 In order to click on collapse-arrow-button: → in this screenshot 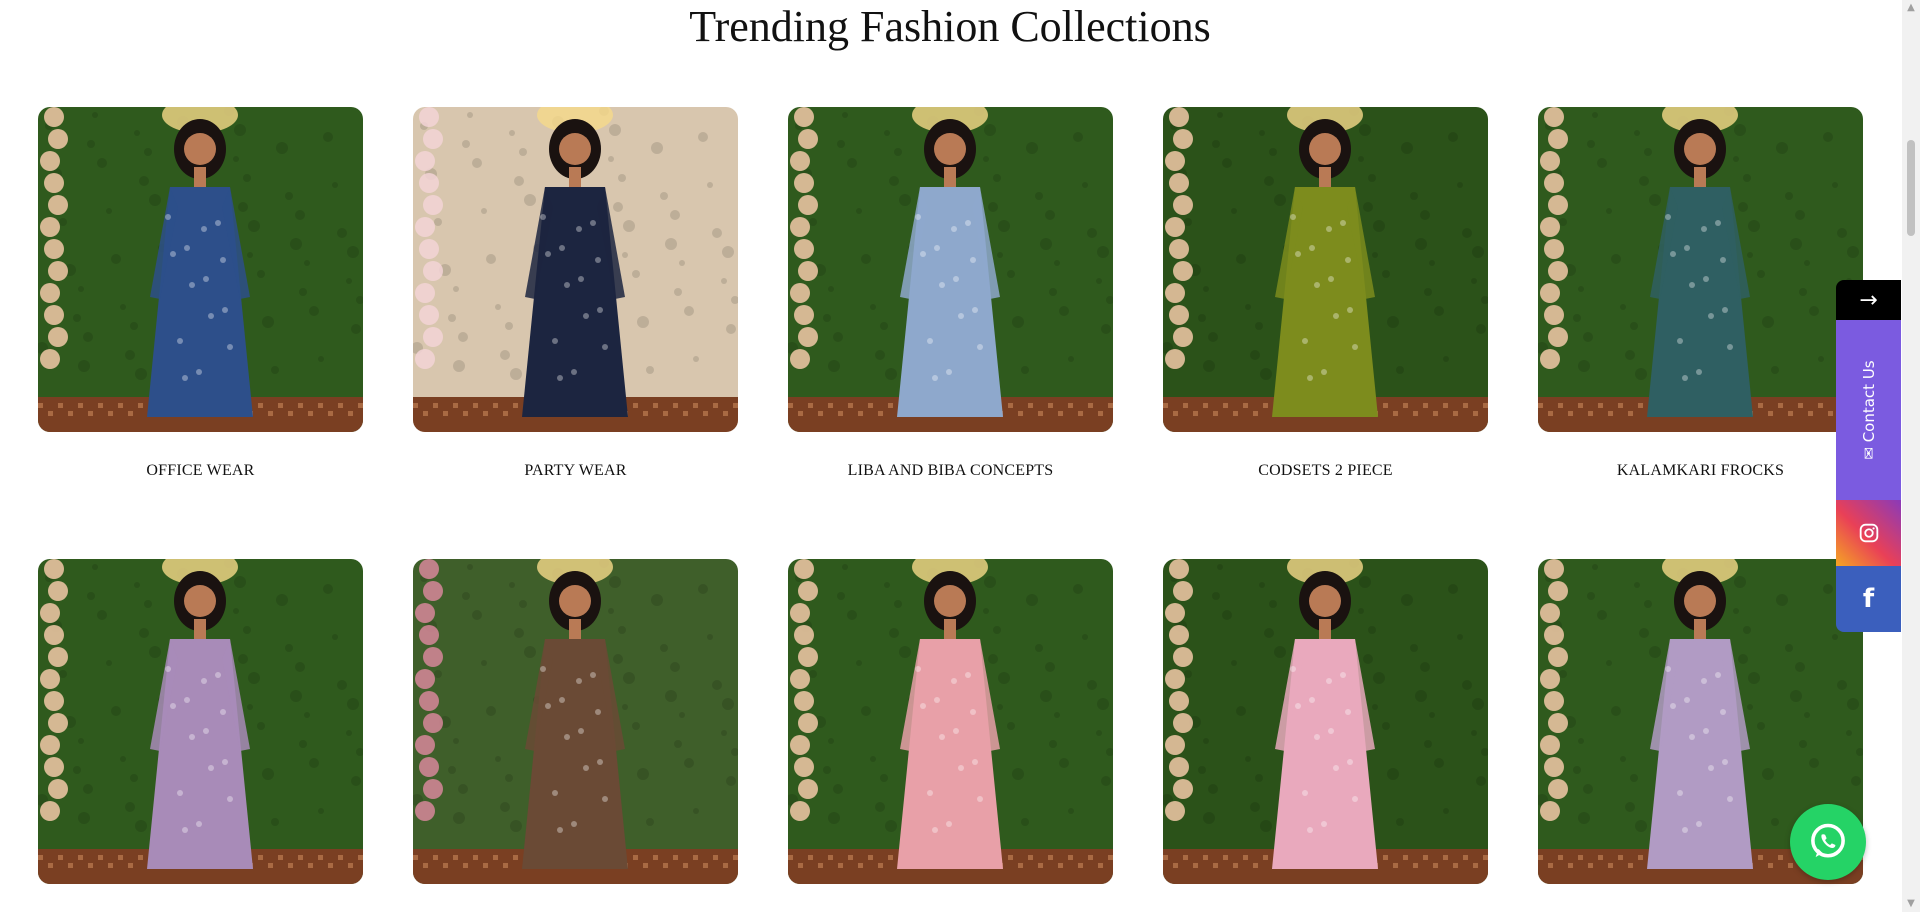, I will do `click(1868, 300)`.